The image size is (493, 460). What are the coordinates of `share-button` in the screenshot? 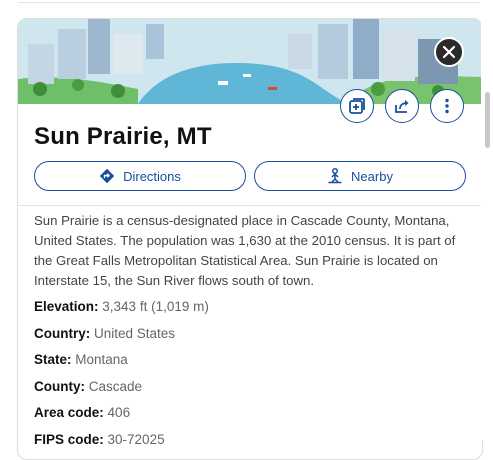 It's located at (402, 106).